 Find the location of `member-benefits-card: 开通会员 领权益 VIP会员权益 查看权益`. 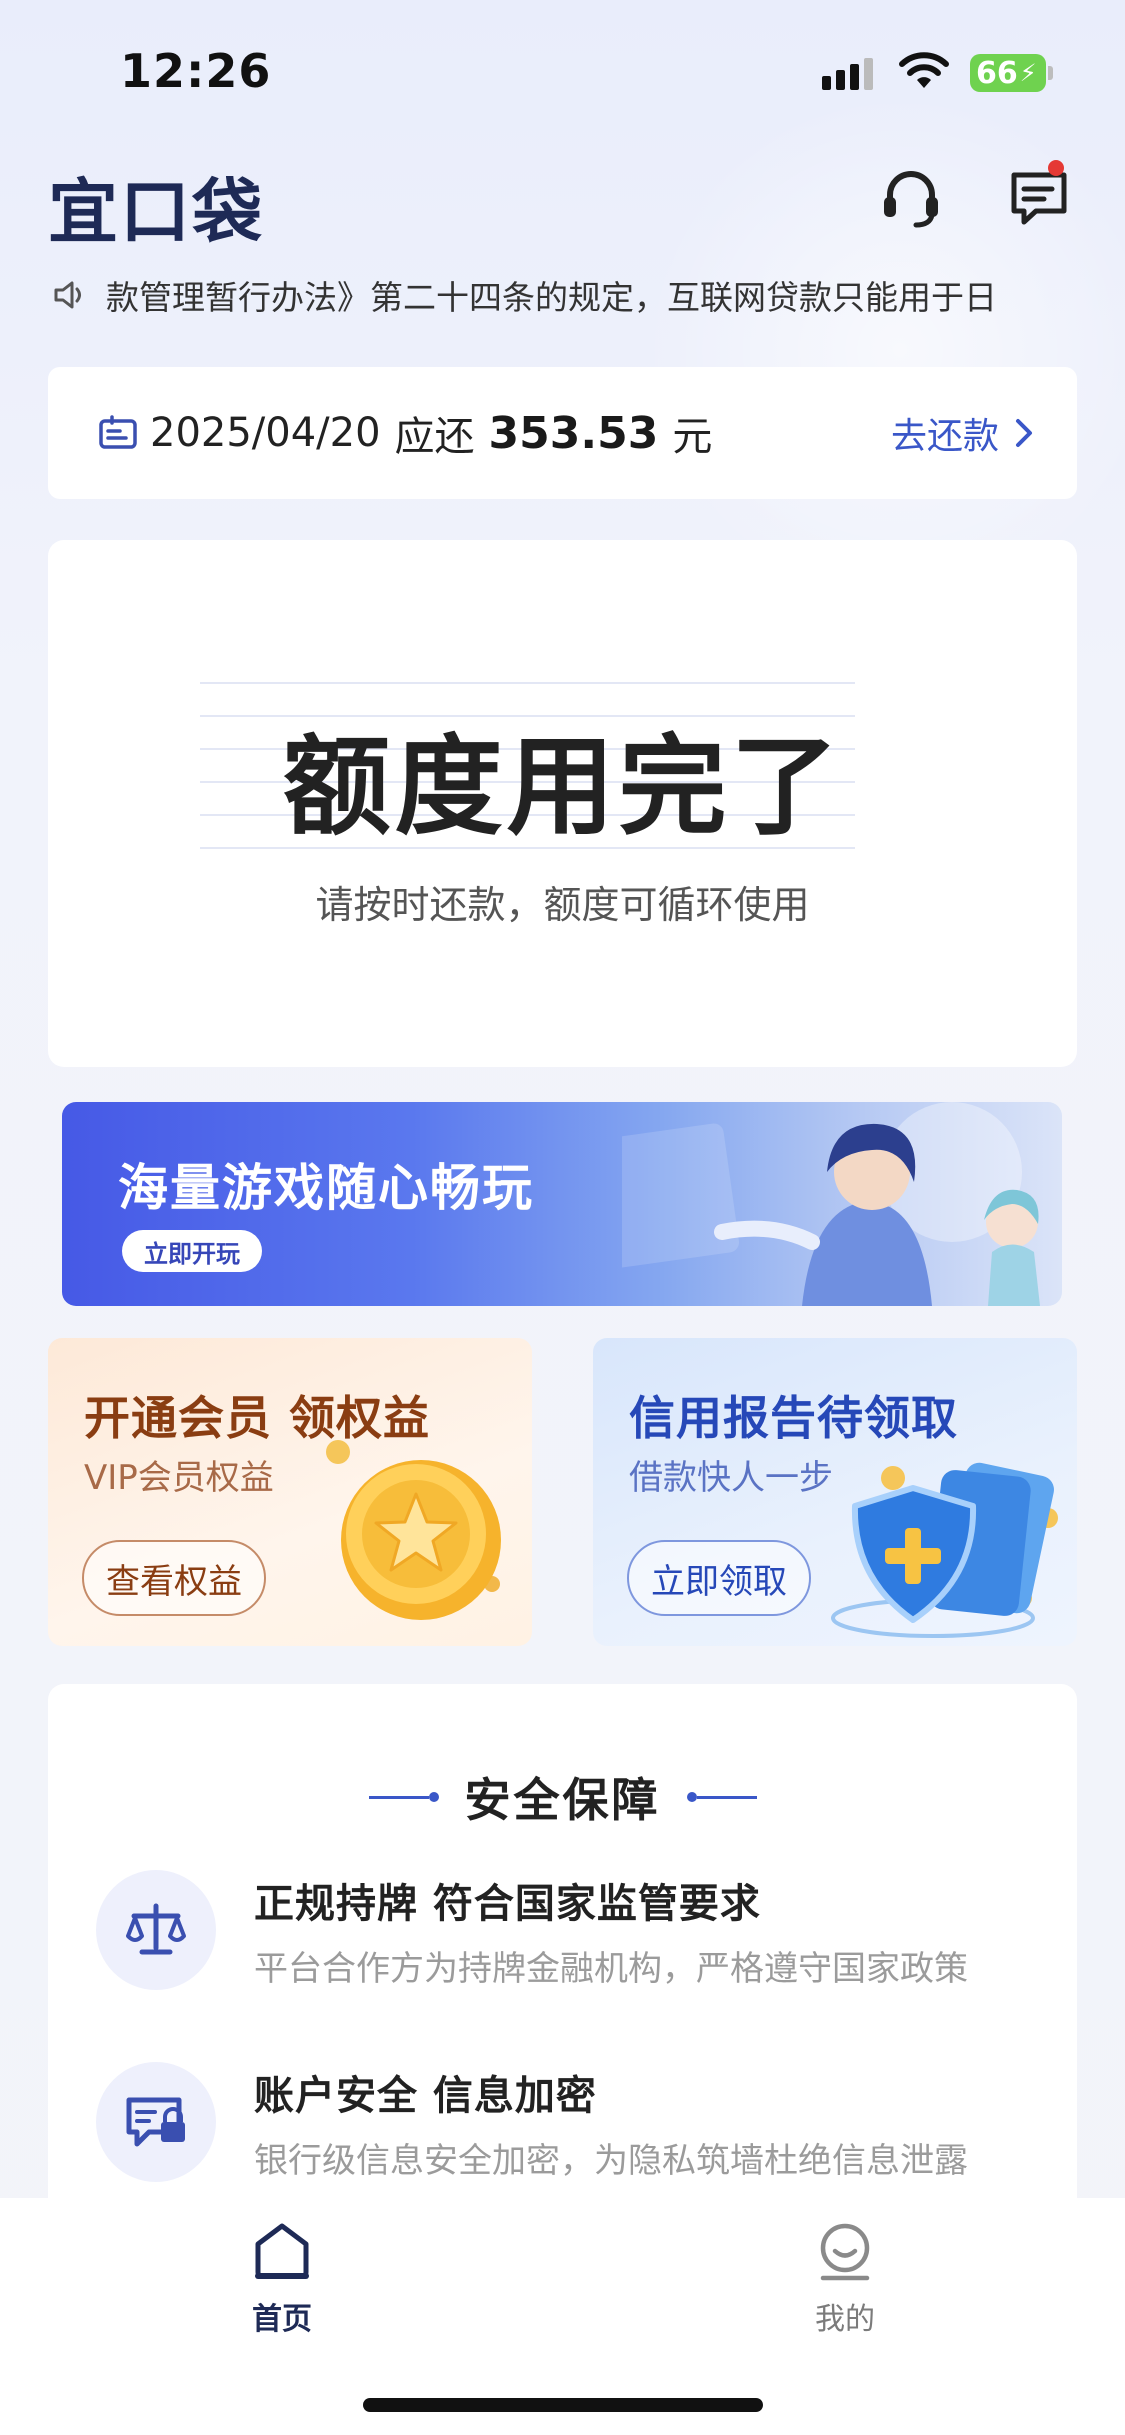

member-benefits-card: 开通会员 领权益 VIP会员权益 查看权益 is located at coordinates (290, 1492).